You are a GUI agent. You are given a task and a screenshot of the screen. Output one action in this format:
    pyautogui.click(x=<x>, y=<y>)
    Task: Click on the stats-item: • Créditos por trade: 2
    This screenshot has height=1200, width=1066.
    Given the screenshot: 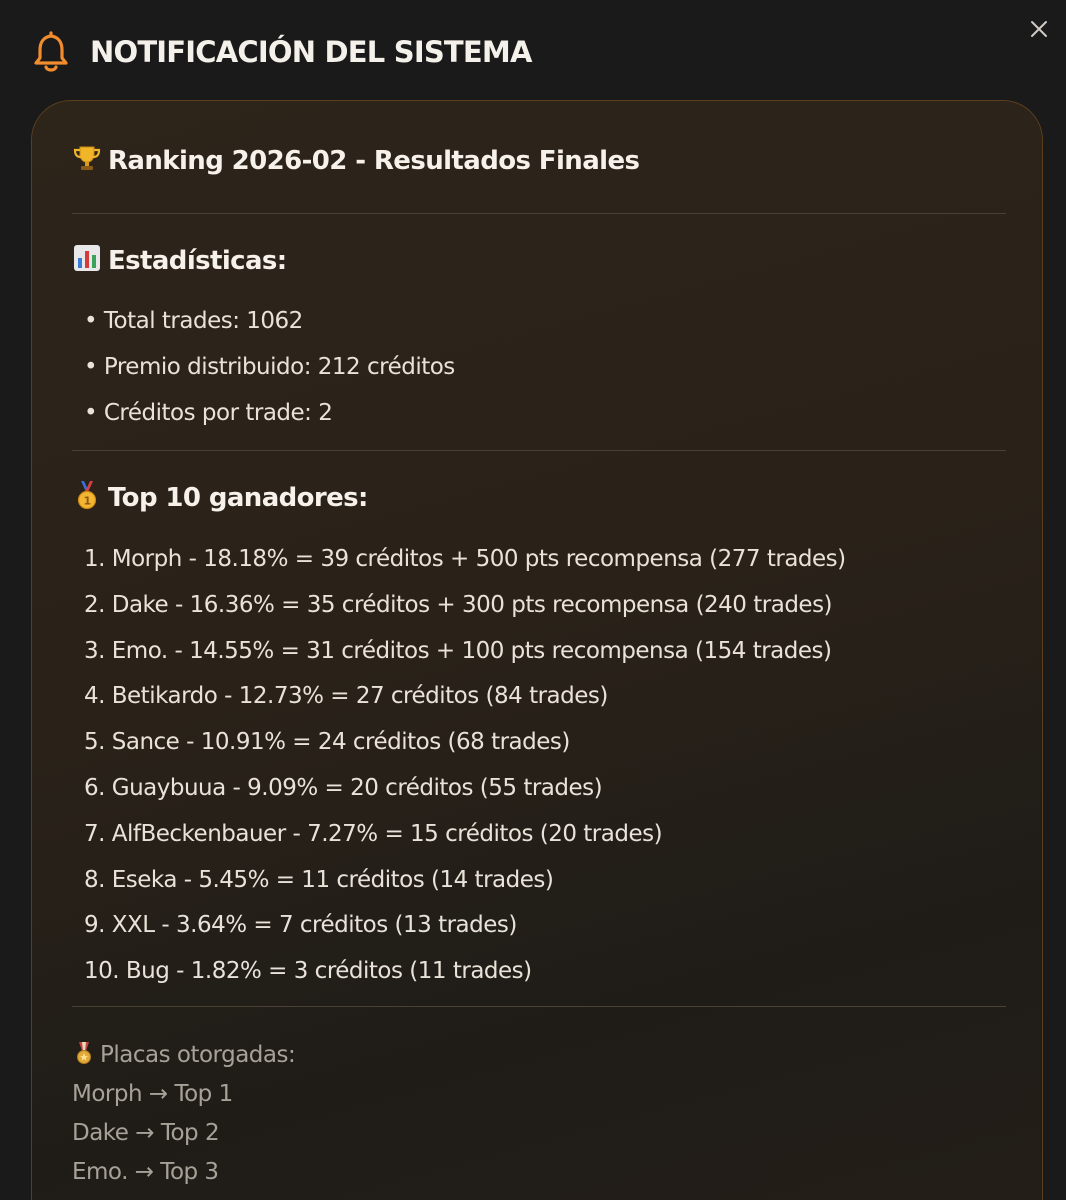 What is the action you would take?
    pyautogui.click(x=208, y=412)
    